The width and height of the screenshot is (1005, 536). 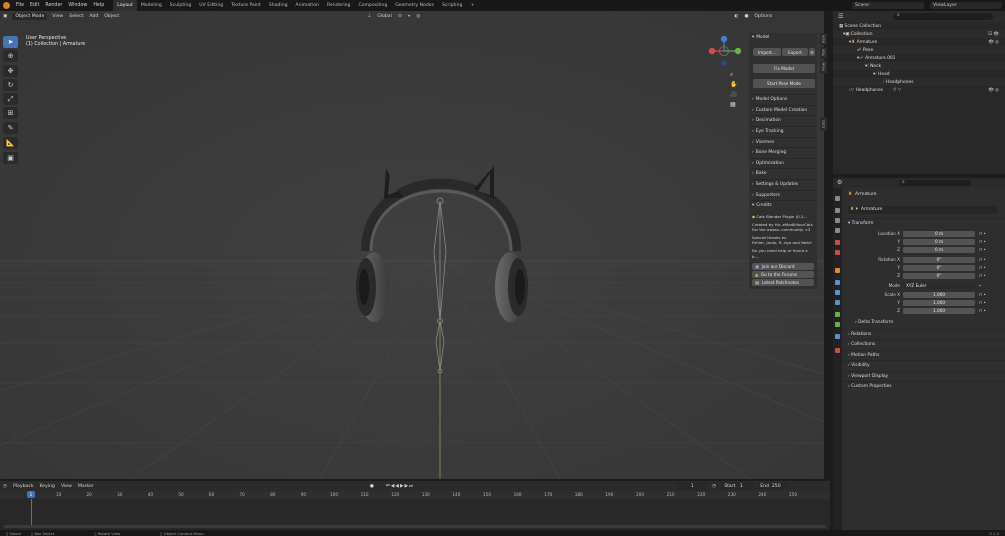 What do you see at coordinates (472, 5) in the screenshot?
I see `add-workspace-button: +` at bounding box center [472, 5].